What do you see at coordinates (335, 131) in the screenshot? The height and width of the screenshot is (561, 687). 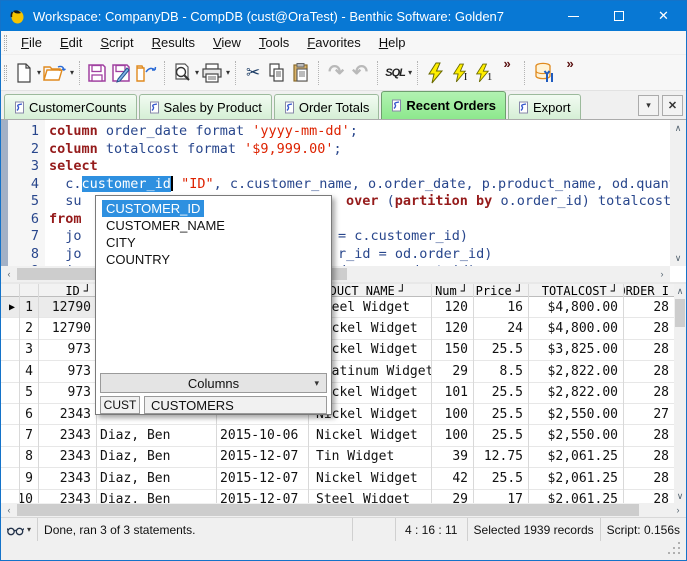 I see `editor-line: 1 column order_date format 'yyyy-mm-dd';` at bounding box center [335, 131].